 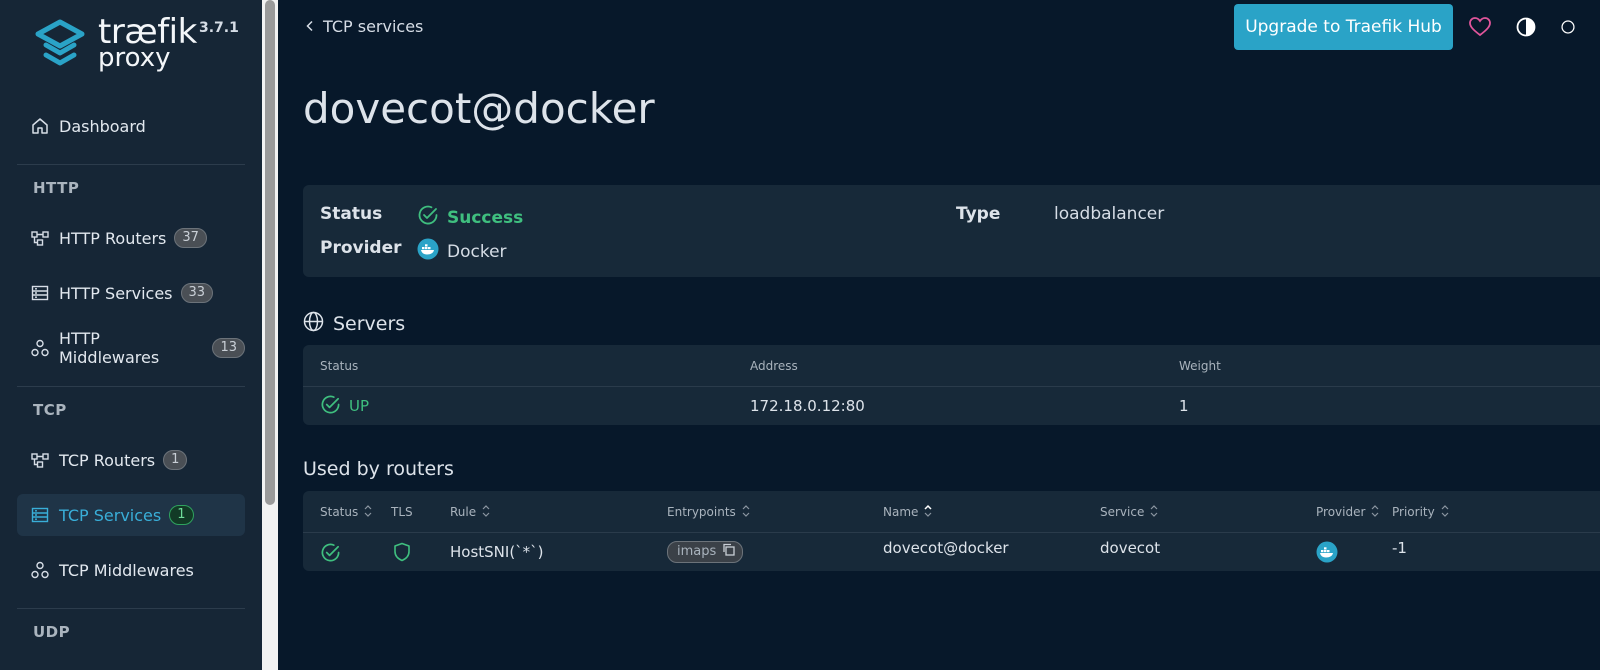 I want to click on sidebar-item-http-routers: HTTP Routers 37, so click(x=131, y=238).